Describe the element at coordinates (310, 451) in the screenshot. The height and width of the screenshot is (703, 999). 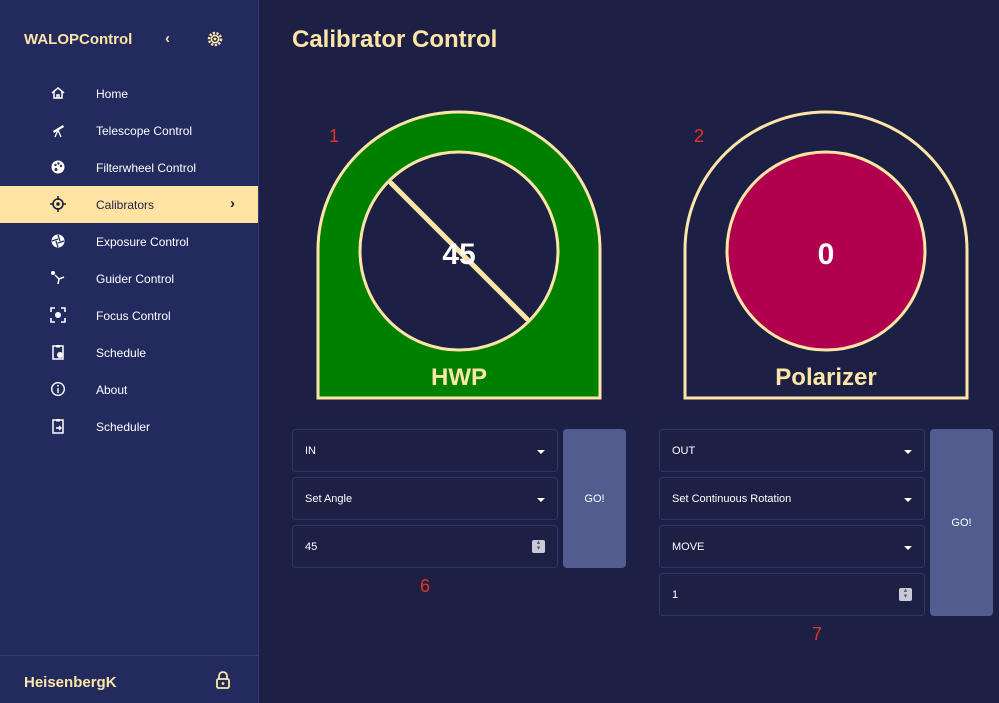
I see `hwp-position-value: IN` at that location.